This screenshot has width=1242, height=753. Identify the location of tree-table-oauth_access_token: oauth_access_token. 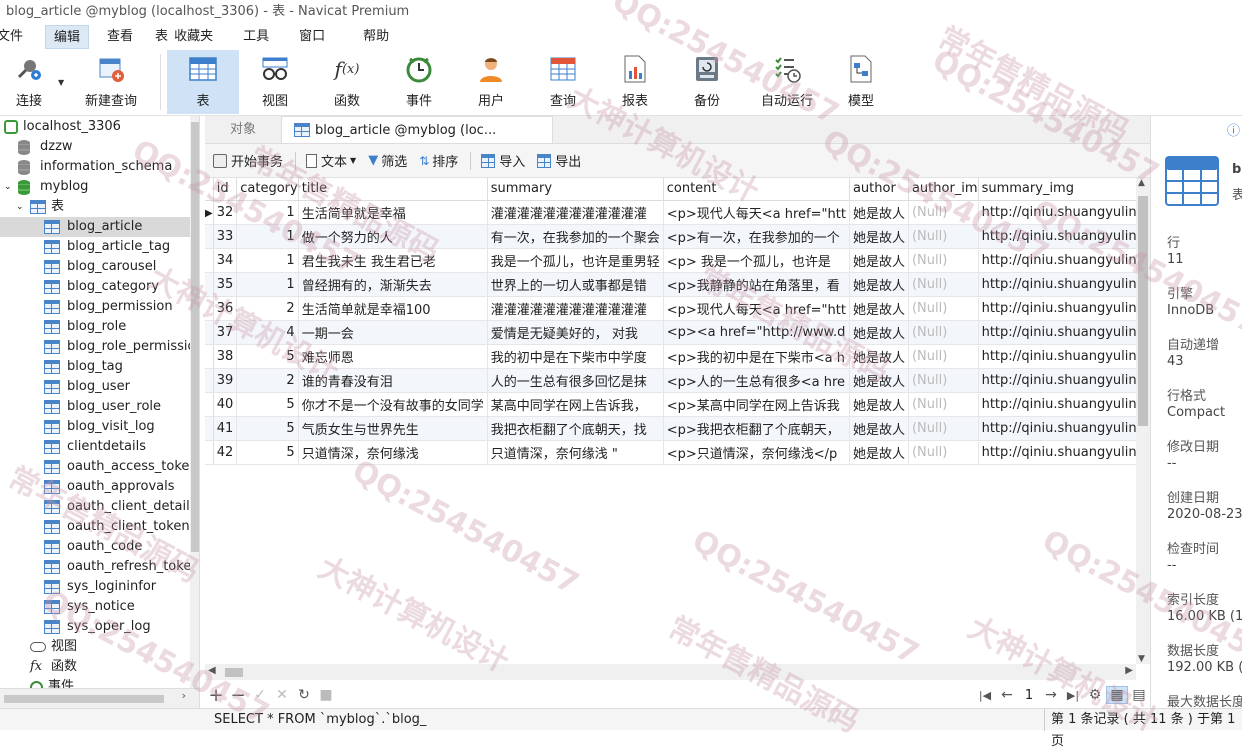
(99, 467).